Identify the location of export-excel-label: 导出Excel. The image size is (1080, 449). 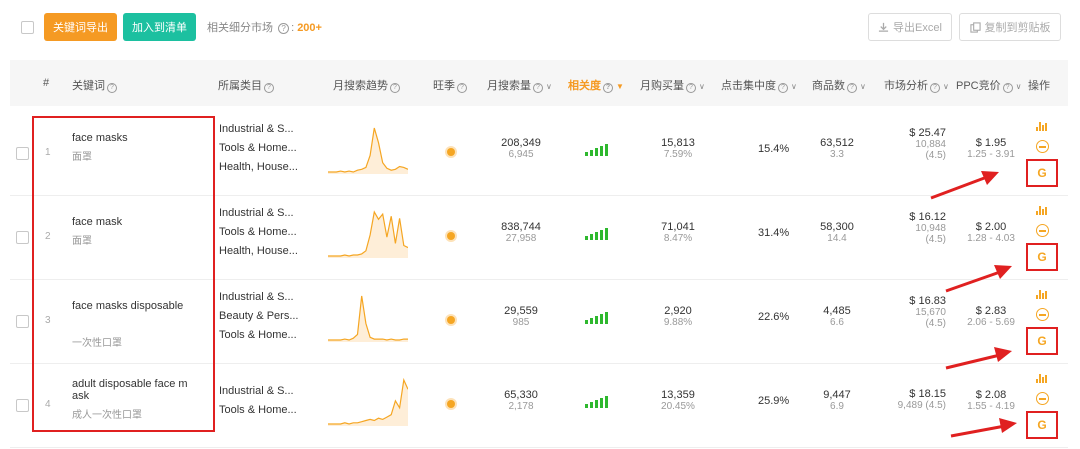
(917, 28).